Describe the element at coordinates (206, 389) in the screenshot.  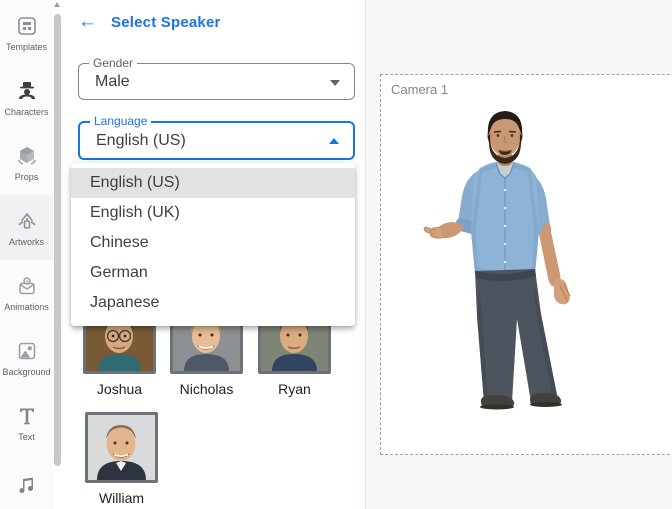
I see `speaker-name: Nicholas` at that location.